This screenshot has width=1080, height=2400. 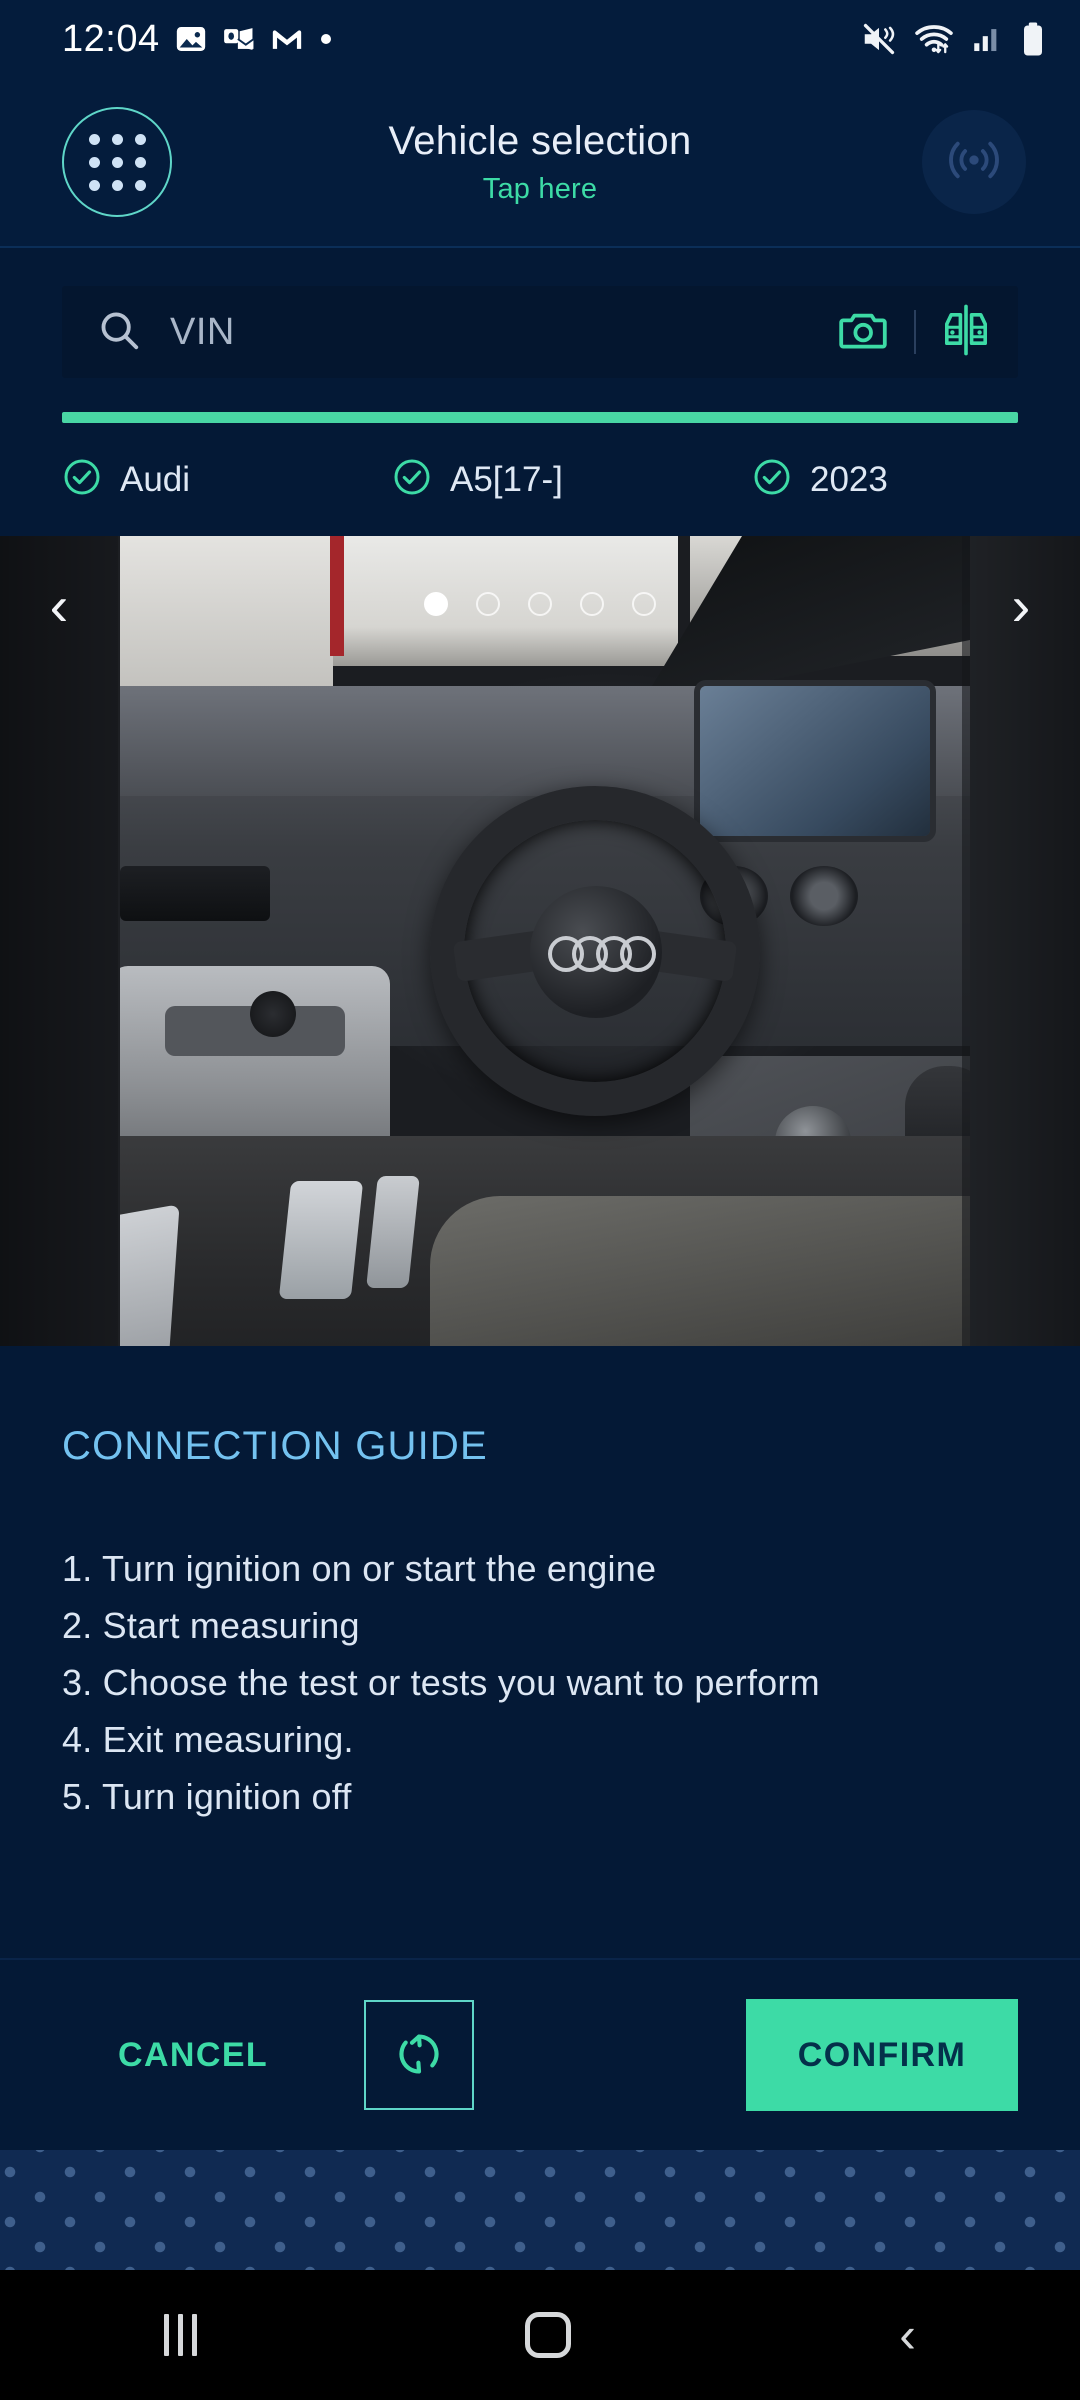 What do you see at coordinates (193, 2055) in the screenshot?
I see `cancel-button: CANCEL` at bounding box center [193, 2055].